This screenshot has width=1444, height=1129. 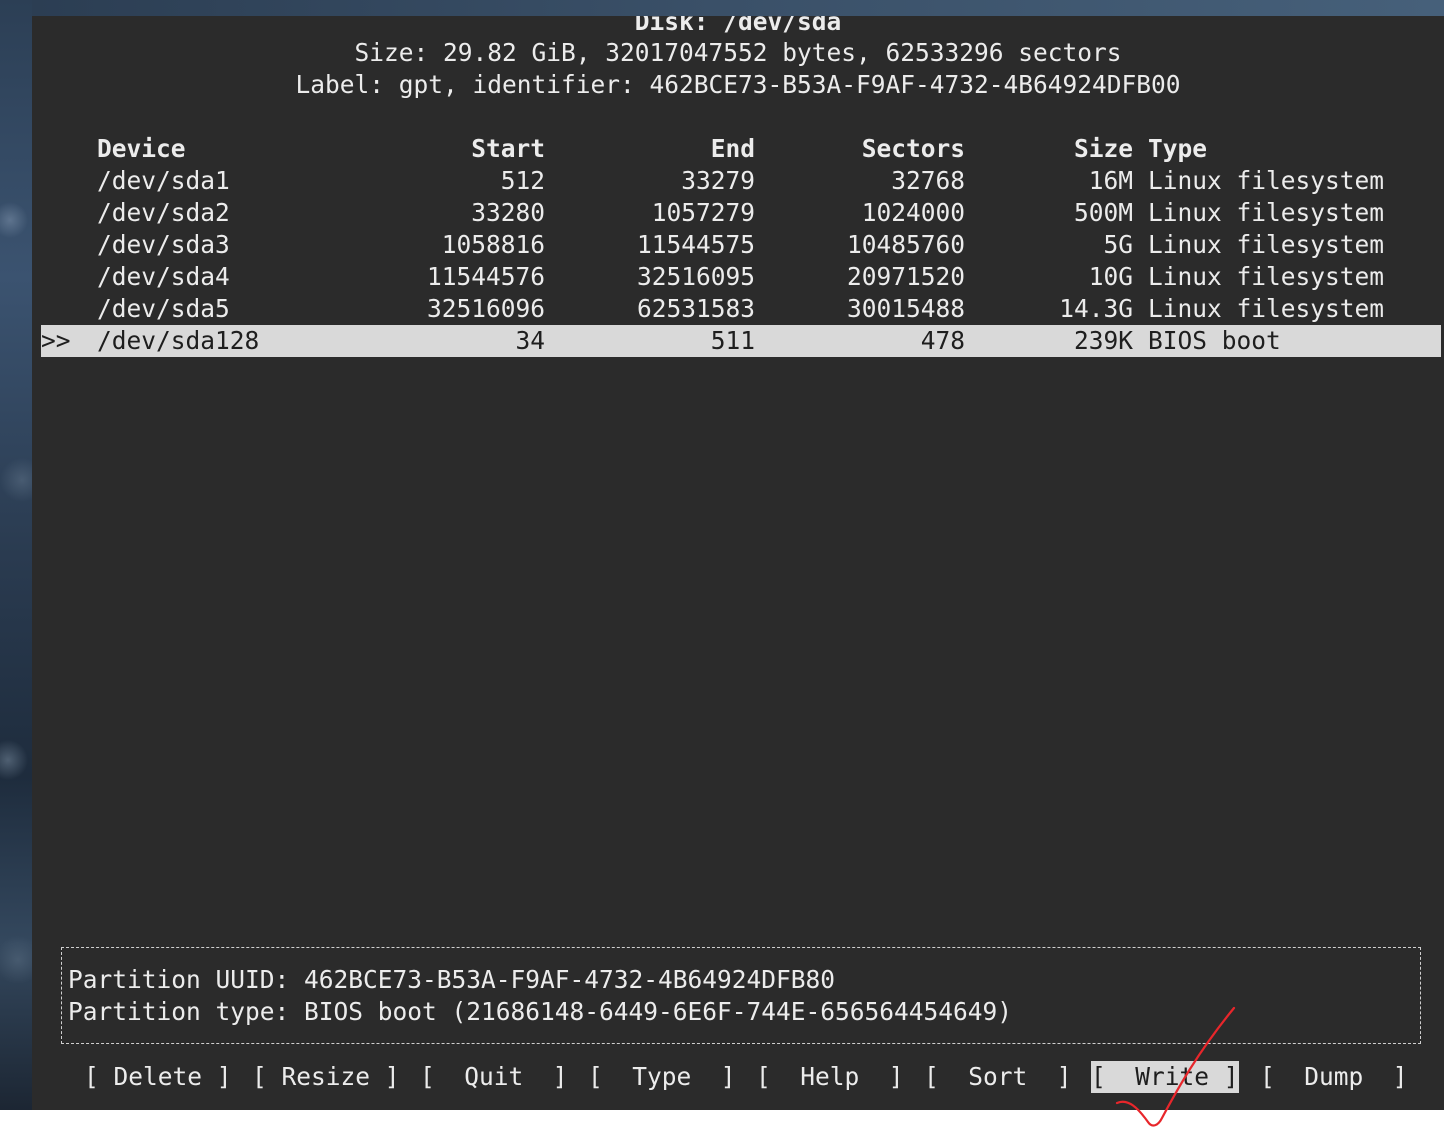 What do you see at coordinates (163, 212) in the screenshot?
I see `partition-device: /dev/sda2` at bounding box center [163, 212].